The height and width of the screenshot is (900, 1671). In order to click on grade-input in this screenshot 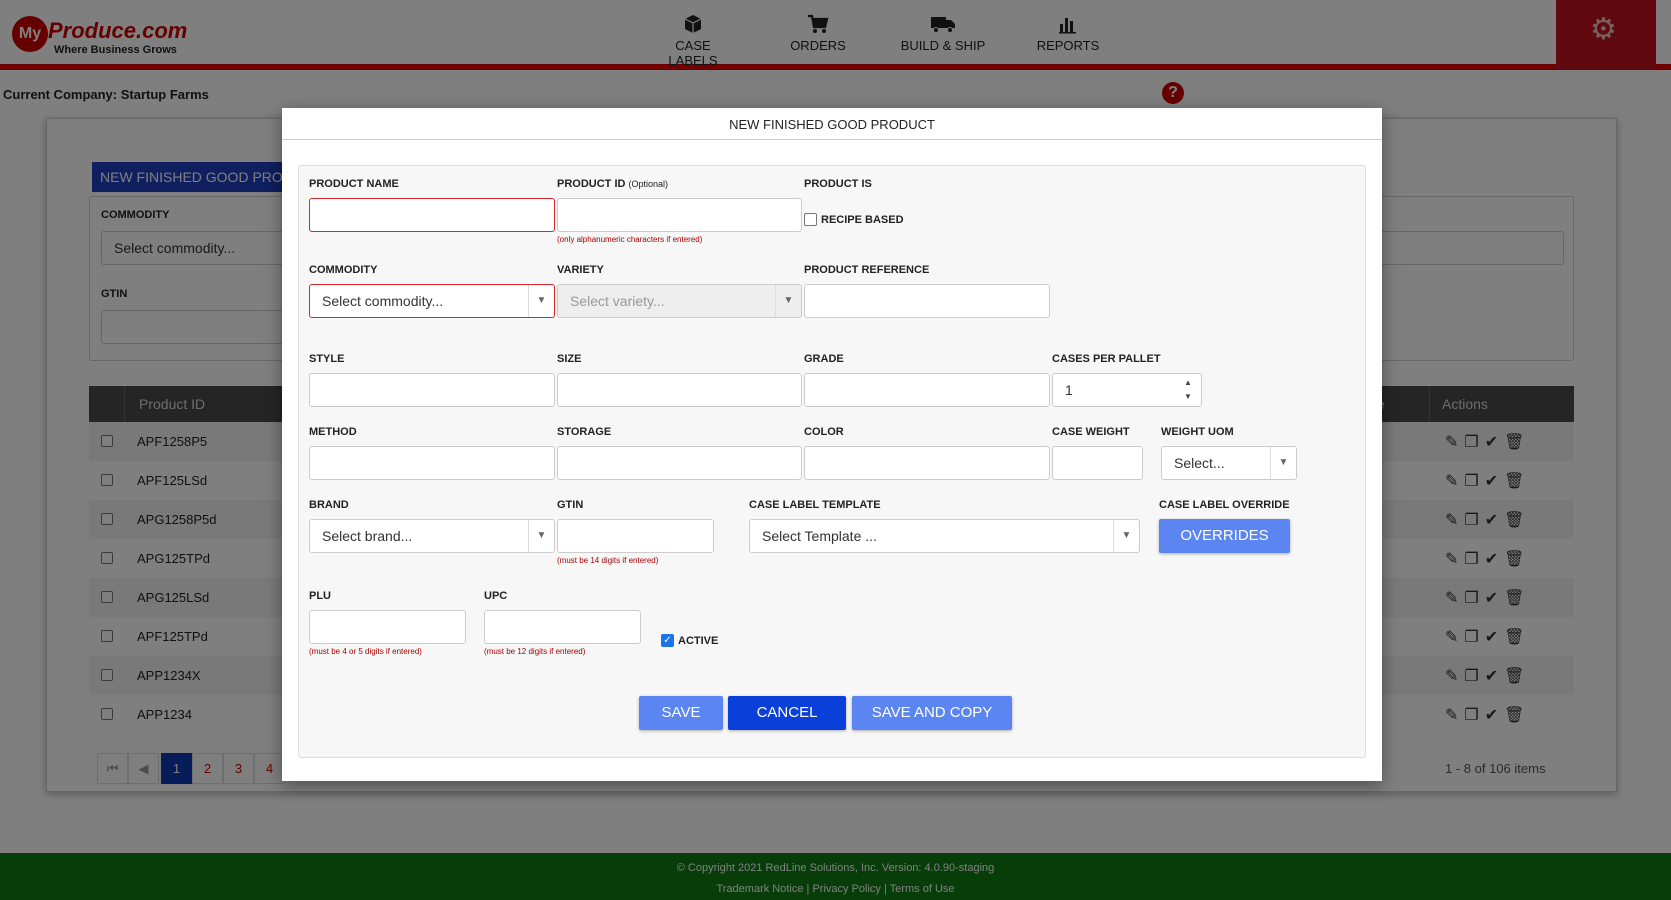, I will do `click(927, 390)`.